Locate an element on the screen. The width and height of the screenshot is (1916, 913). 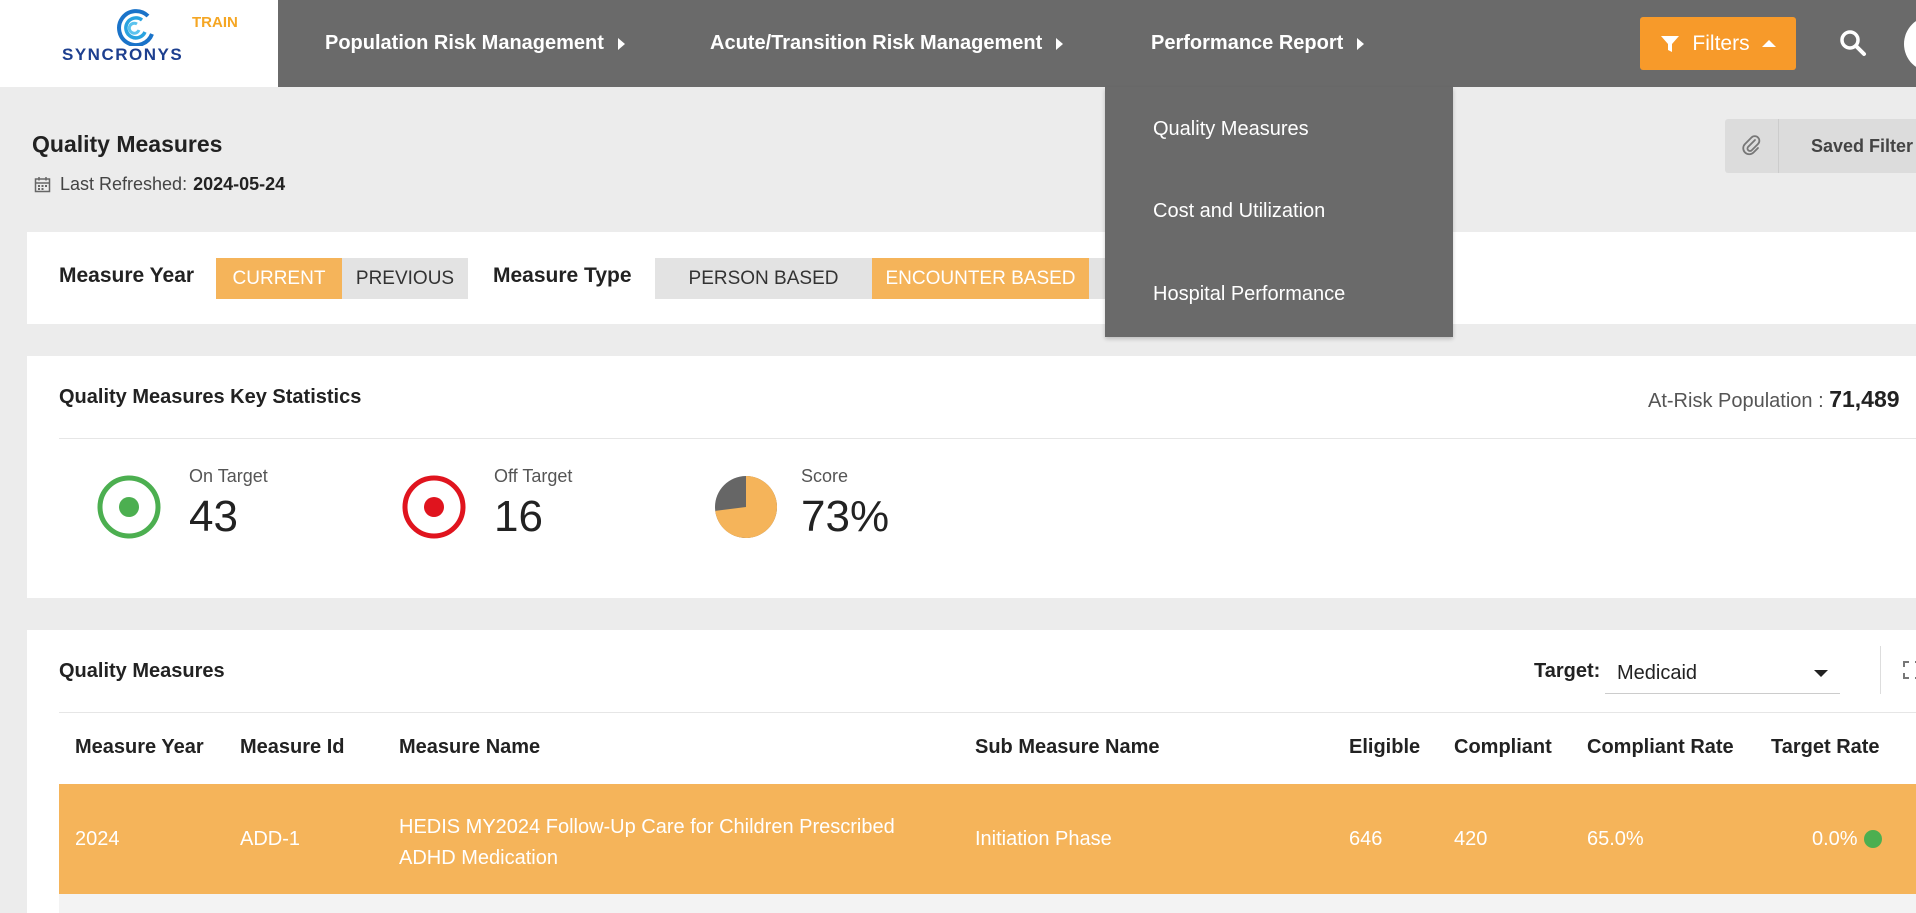
search-icon is located at coordinates (1853, 43).